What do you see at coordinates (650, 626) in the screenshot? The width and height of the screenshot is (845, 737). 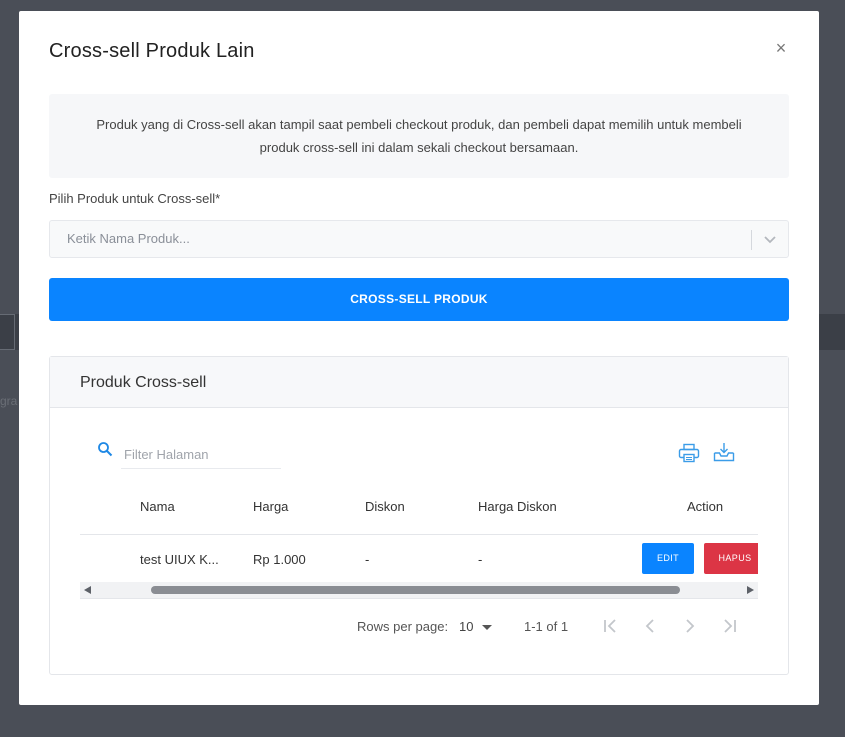 I see `previous-page-icon` at bounding box center [650, 626].